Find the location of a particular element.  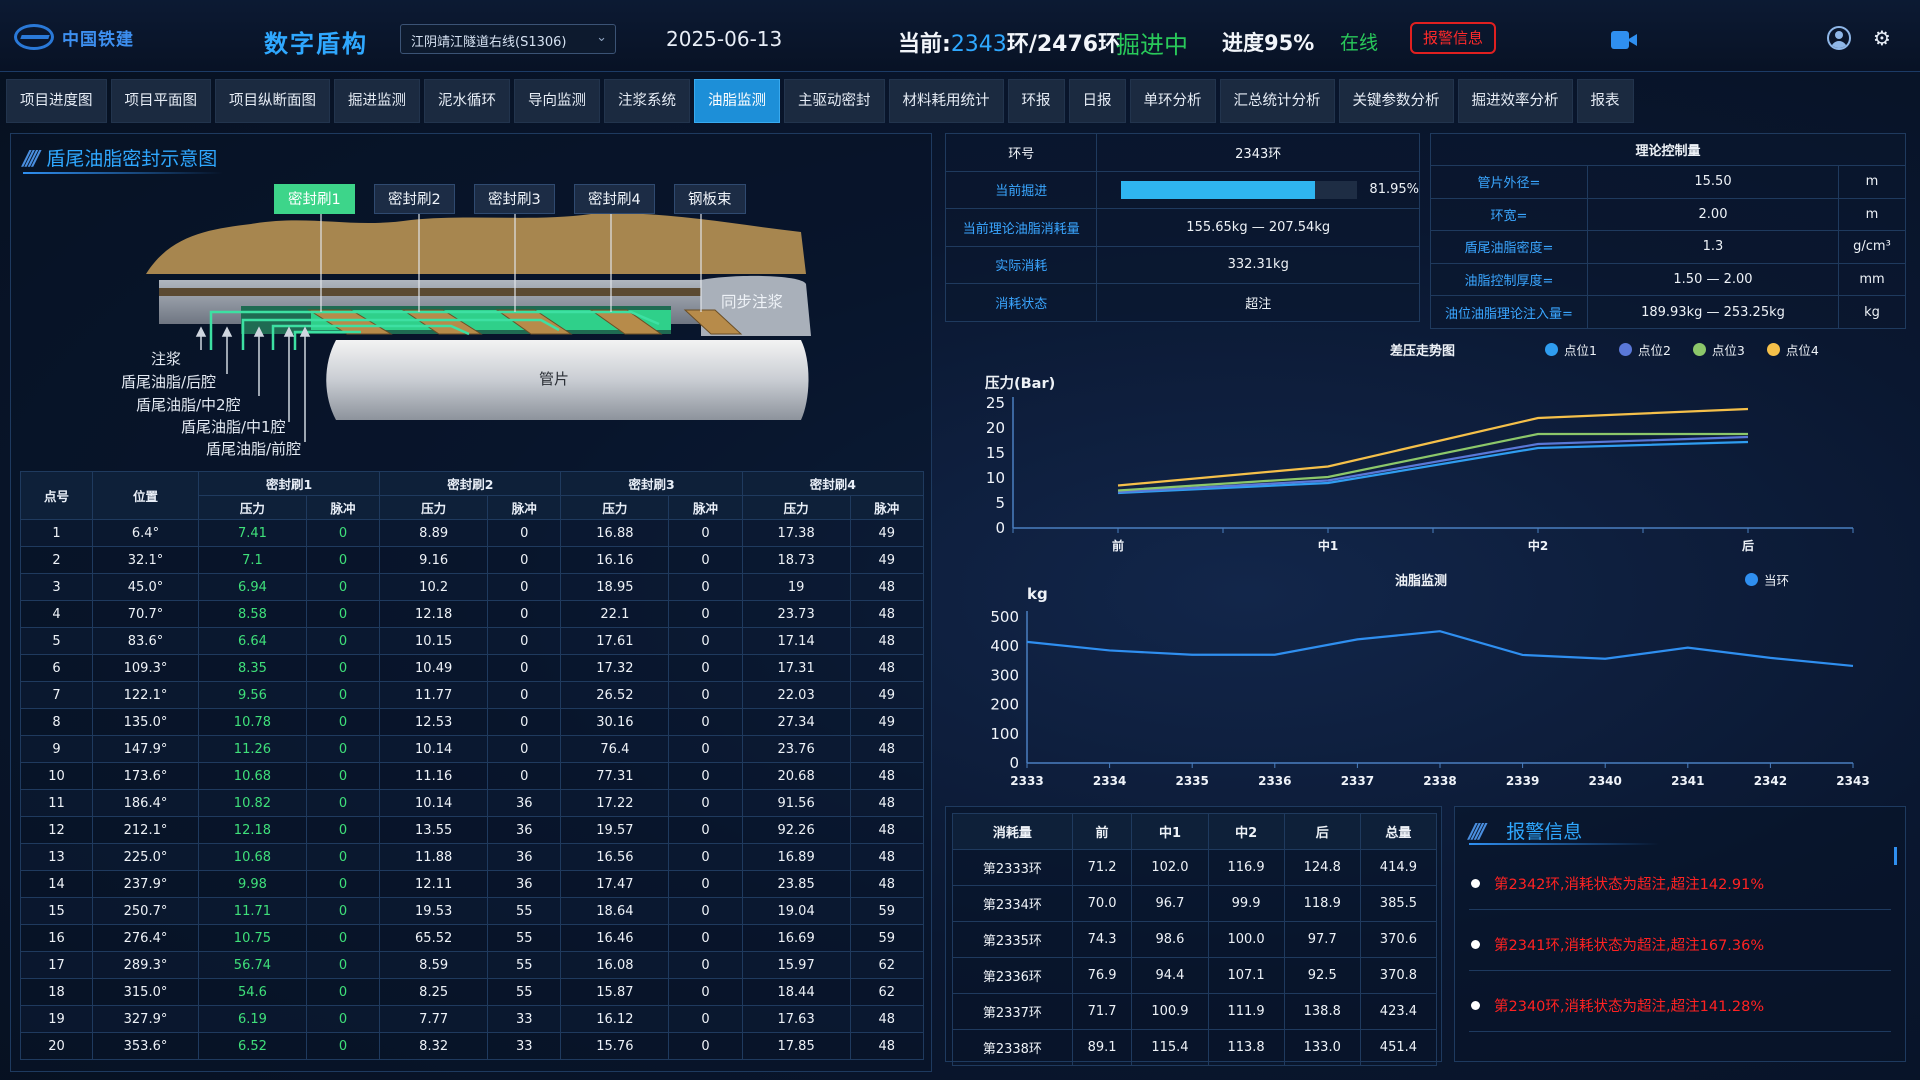

col-brush4: 密封刷4 is located at coordinates (833, 483).